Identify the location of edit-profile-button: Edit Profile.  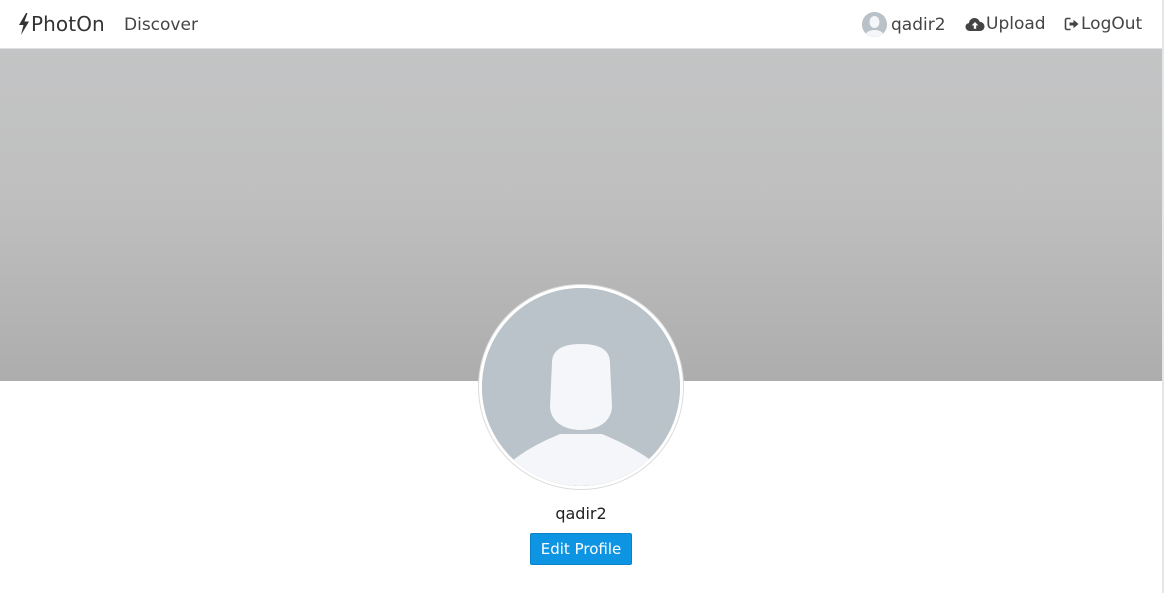
(581, 549).